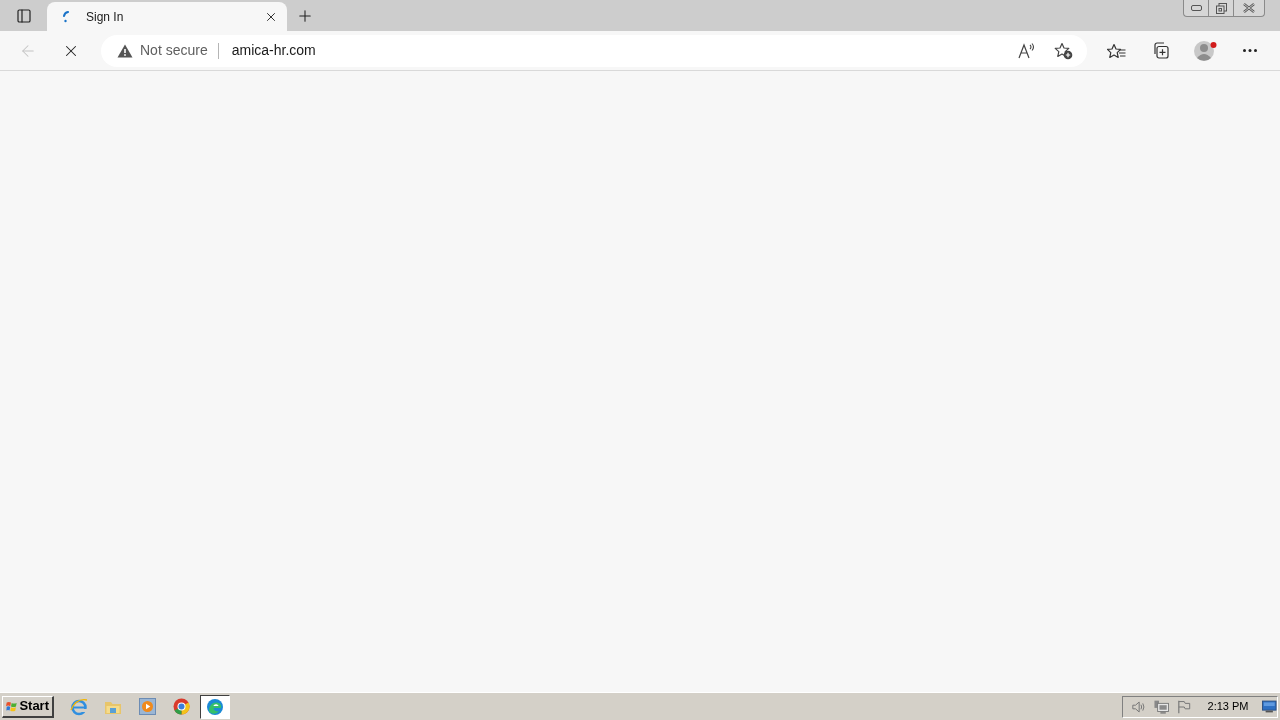  What do you see at coordinates (1063, 50) in the screenshot?
I see `star-plus-icon` at bounding box center [1063, 50].